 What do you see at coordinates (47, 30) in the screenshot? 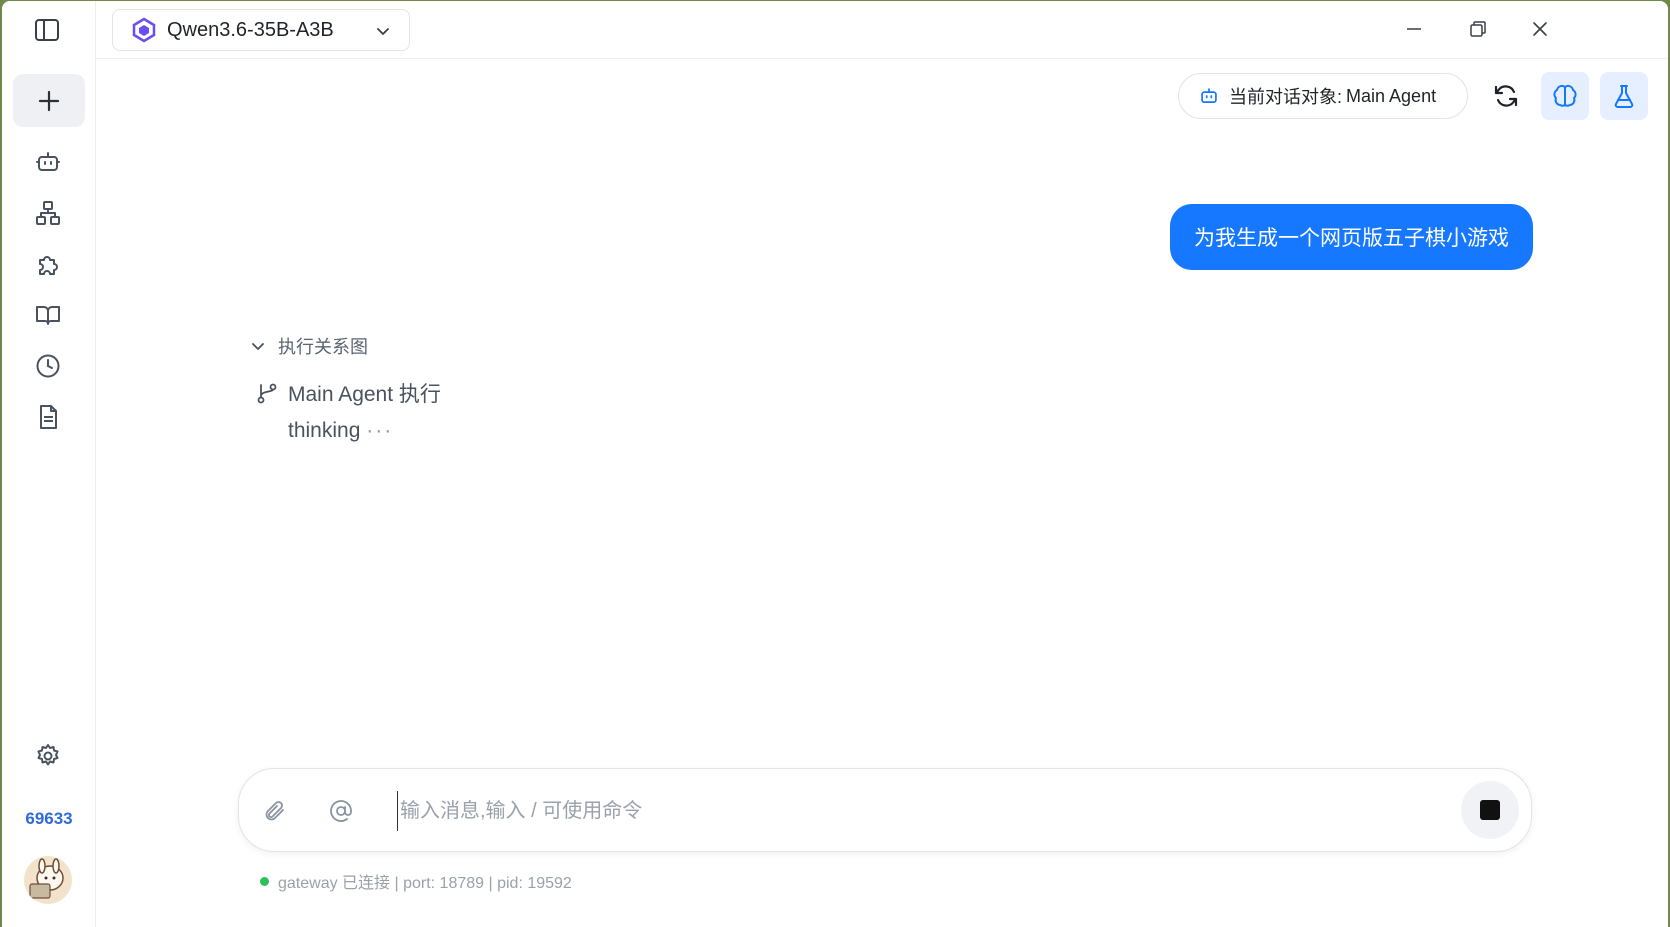
I see `sidebar-toggle-icon` at bounding box center [47, 30].